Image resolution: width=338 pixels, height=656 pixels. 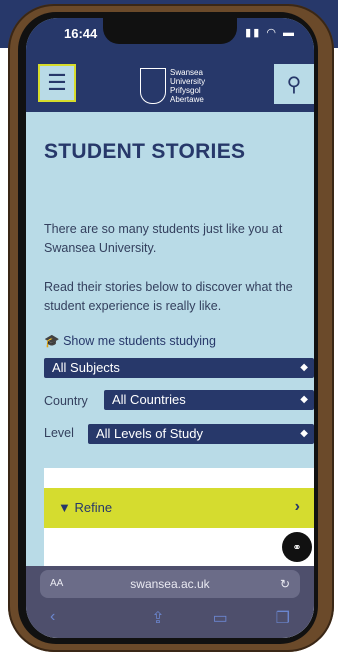 I want to click on logo-line: Prifysgol, so click(x=185, y=90).